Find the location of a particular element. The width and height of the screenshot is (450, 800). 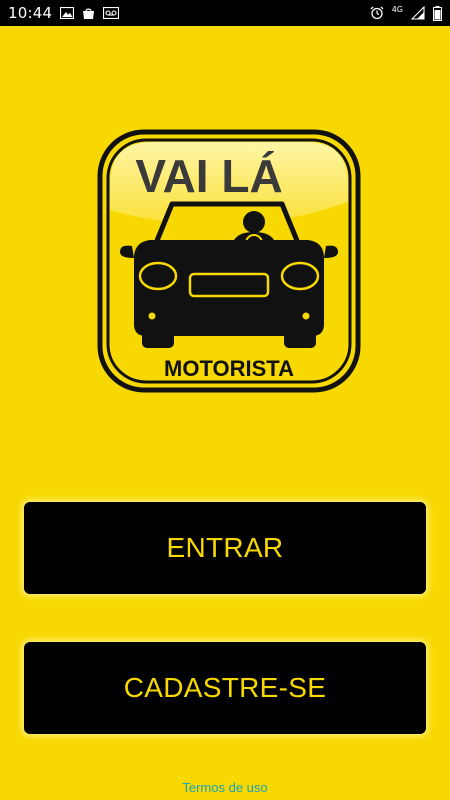

signal-icon is located at coordinates (418, 13).